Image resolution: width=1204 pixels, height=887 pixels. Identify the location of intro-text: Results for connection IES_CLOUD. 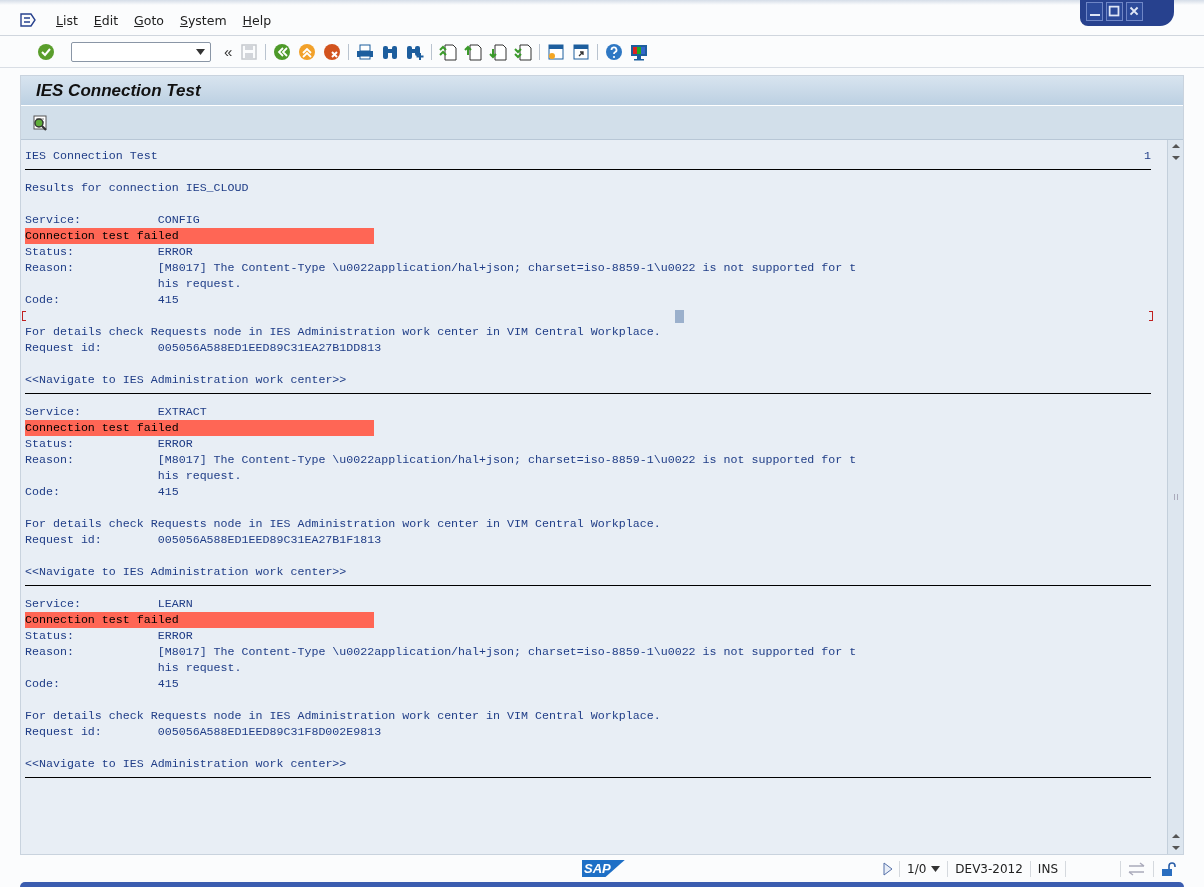
(137, 188).